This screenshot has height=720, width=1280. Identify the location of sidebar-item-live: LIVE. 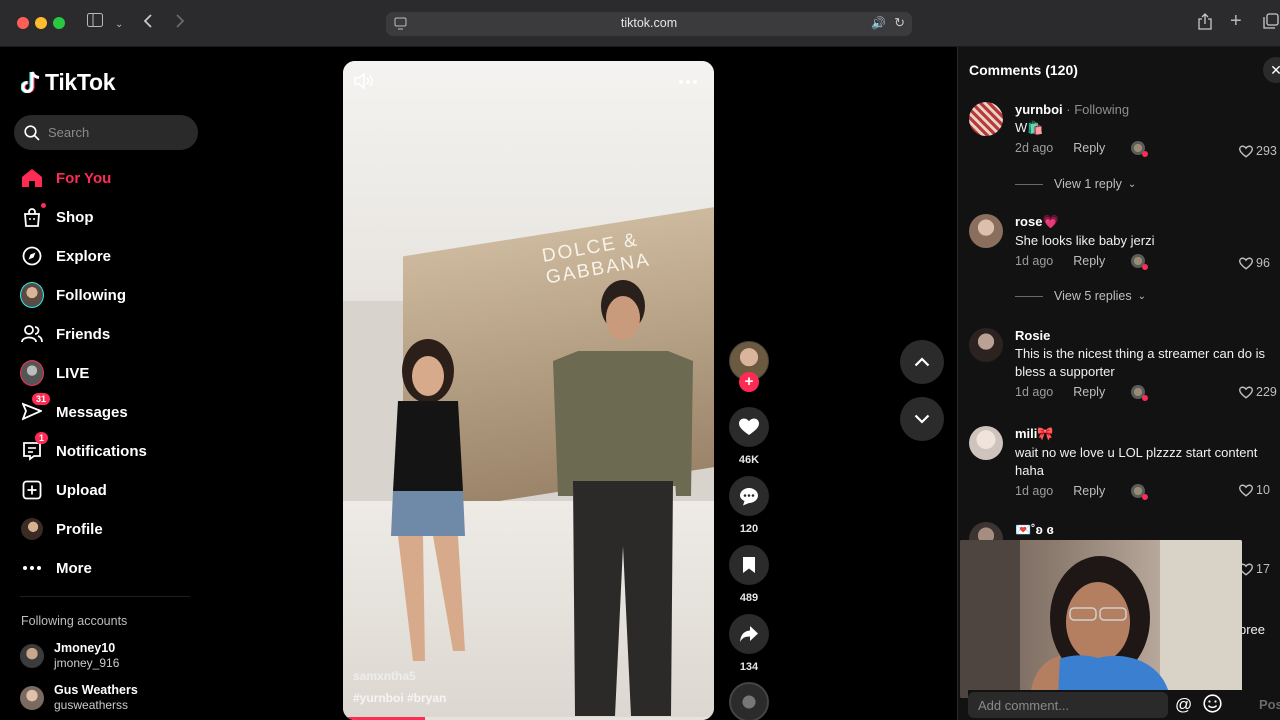
(110, 373).